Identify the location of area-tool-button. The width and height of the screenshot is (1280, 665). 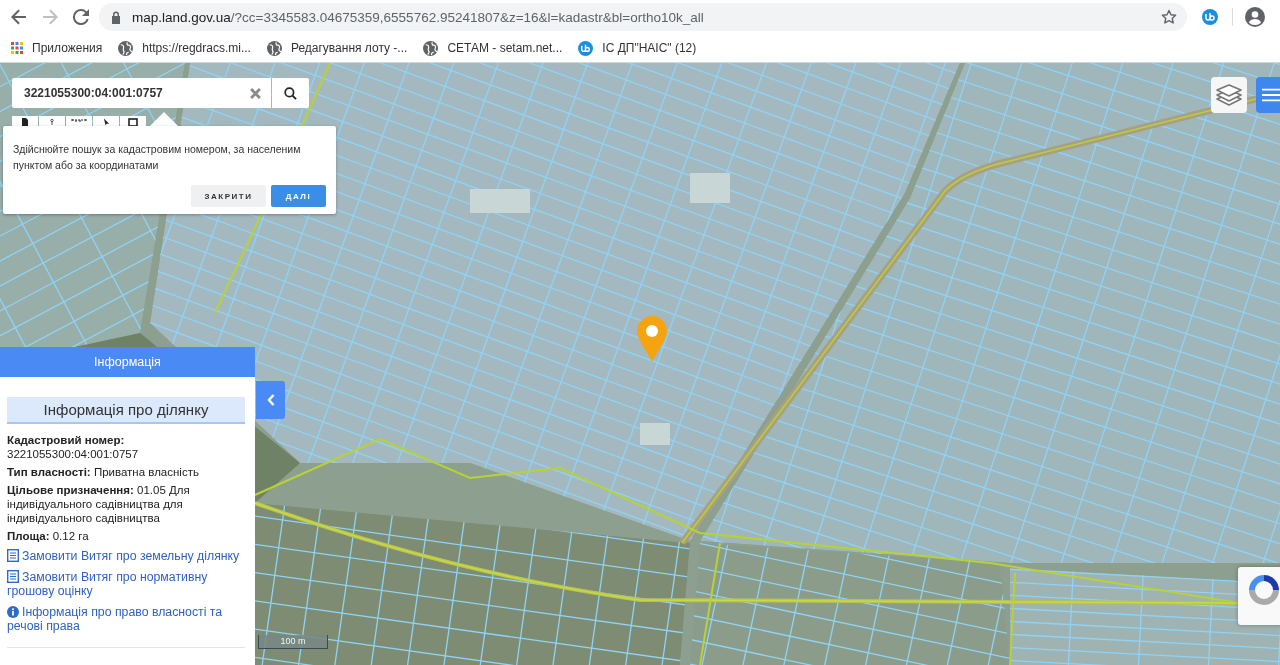
(133, 121).